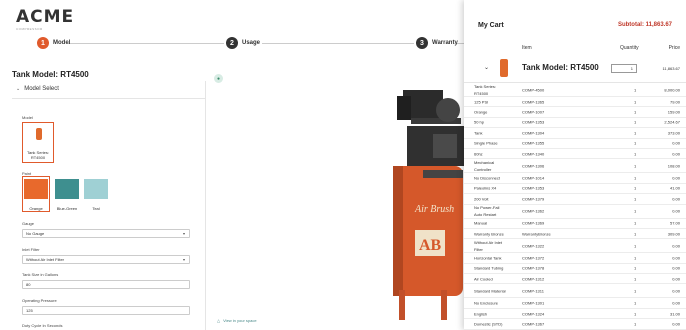 This screenshot has width=686, height=330. Describe the element at coordinates (67, 189) in the screenshot. I see `paint-swatch-blue-green` at that location.